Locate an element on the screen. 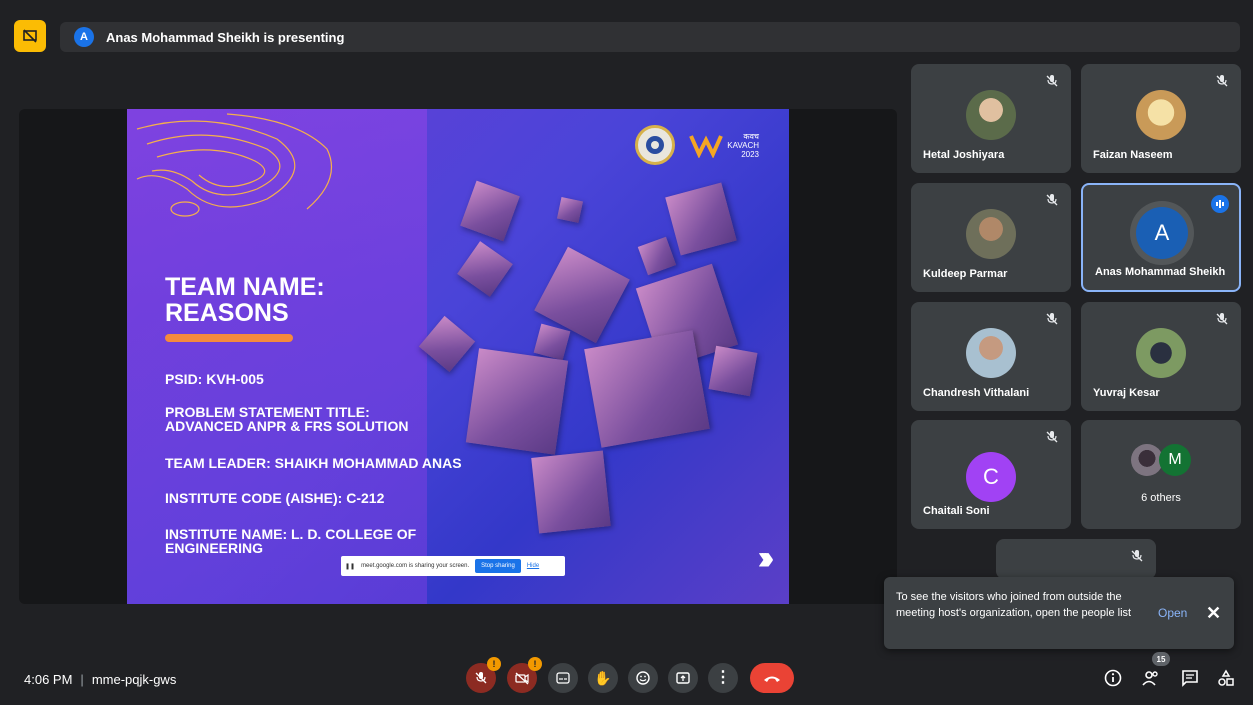  contour-decoration is located at coordinates (234, 165).